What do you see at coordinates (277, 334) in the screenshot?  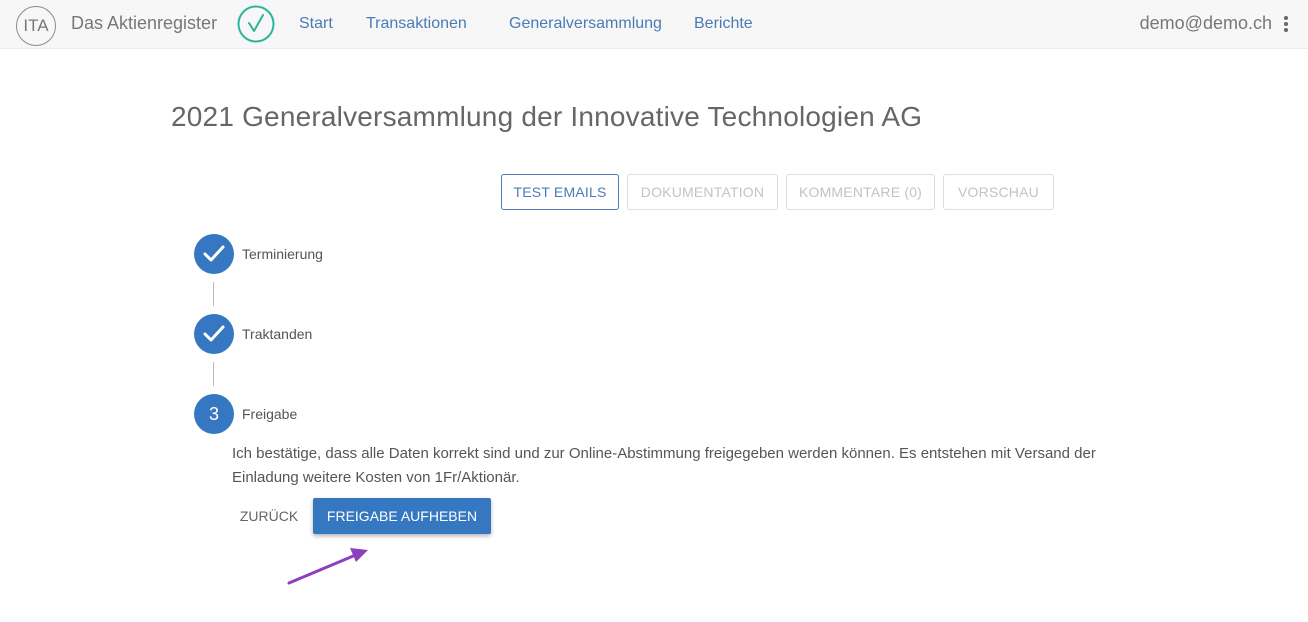 I see `step-2-label: Traktanden` at bounding box center [277, 334].